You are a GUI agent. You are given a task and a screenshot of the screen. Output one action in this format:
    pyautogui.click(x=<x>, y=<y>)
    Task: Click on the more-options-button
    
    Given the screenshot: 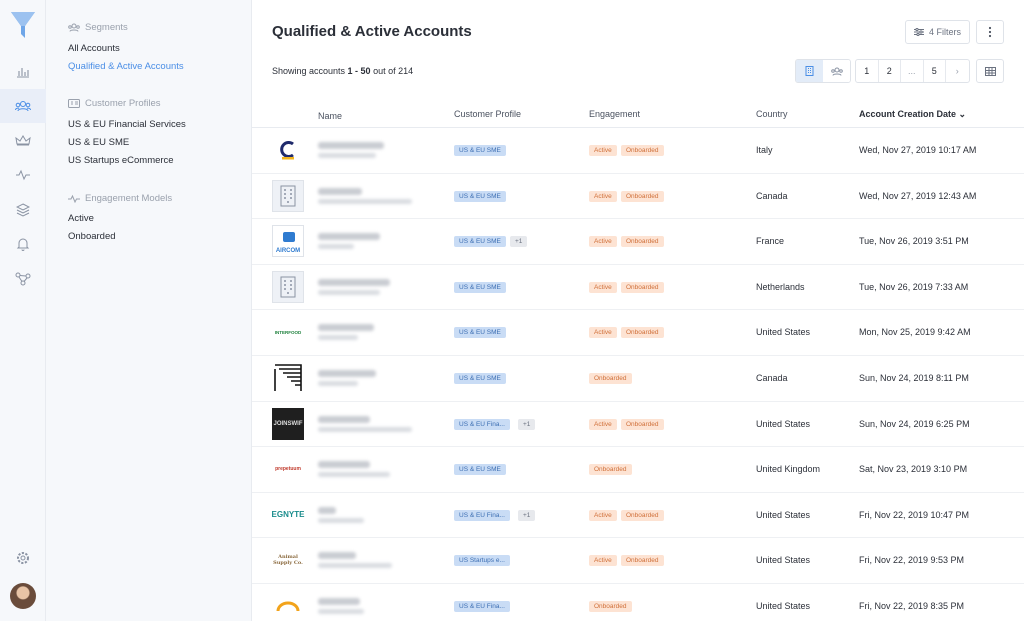 What is the action you would take?
    pyautogui.click(x=990, y=32)
    